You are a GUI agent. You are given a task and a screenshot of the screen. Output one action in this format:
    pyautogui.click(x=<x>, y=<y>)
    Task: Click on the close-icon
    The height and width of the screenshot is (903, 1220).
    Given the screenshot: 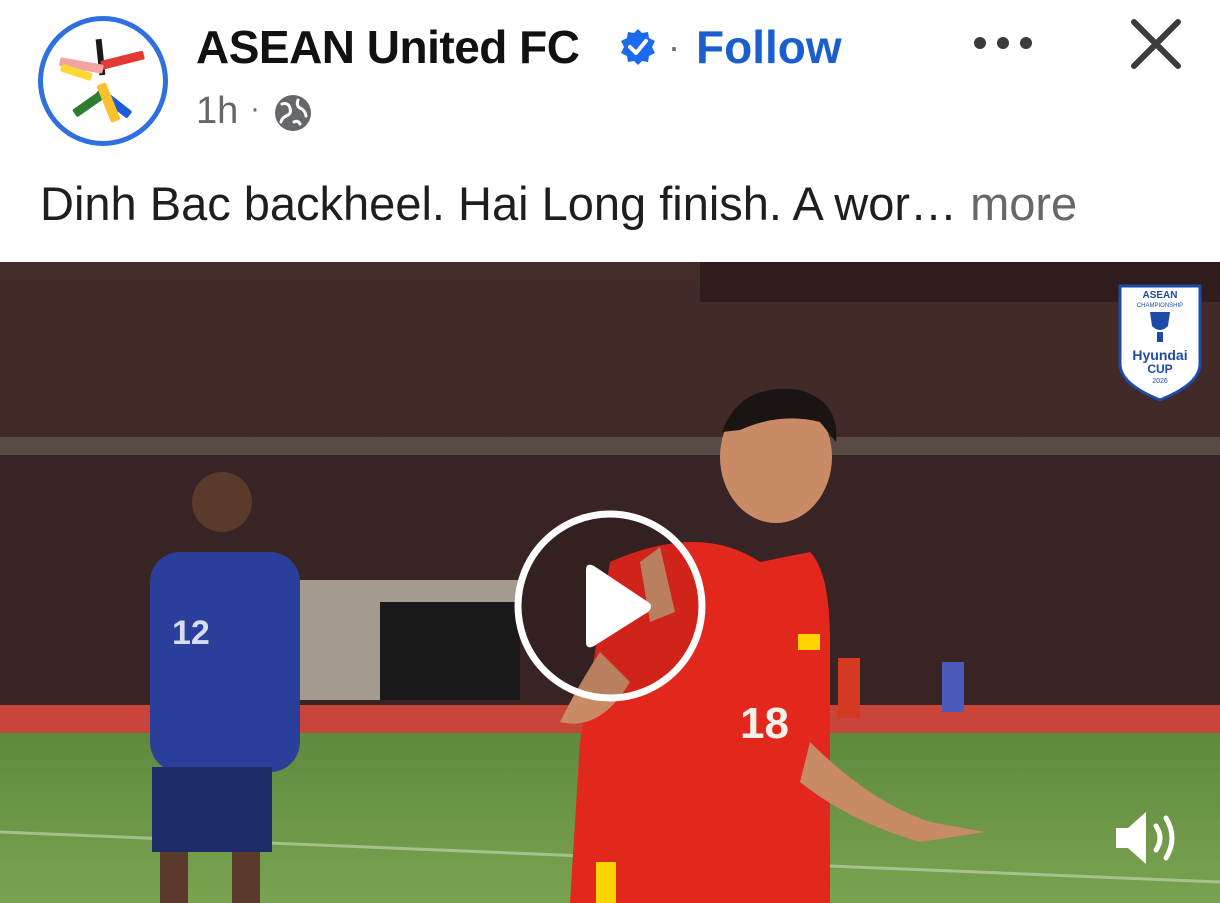 What is the action you would take?
    pyautogui.click(x=1156, y=44)
    